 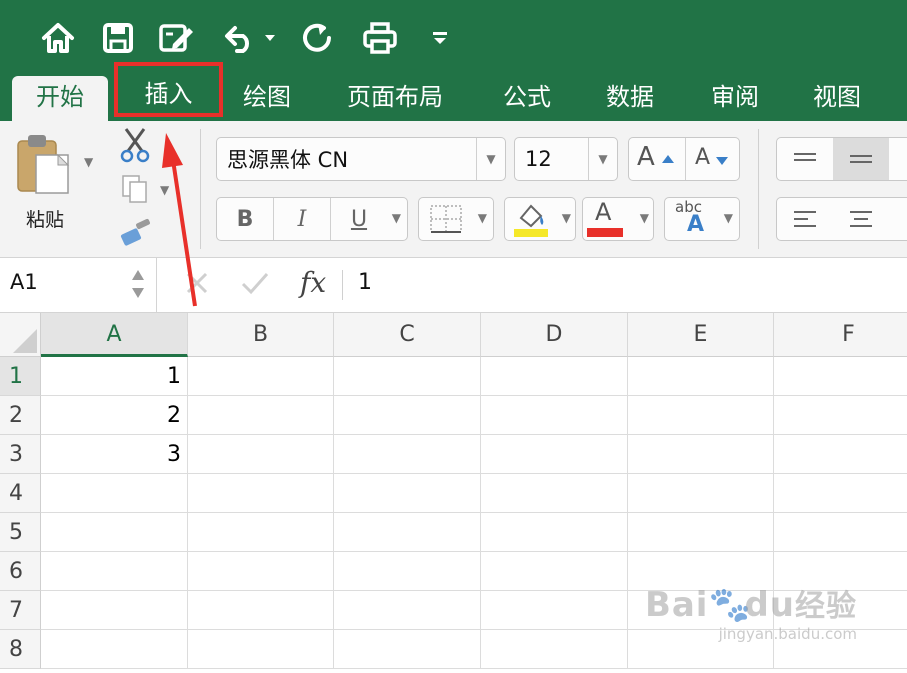 I want to click on row-header-6: 6, so click(x=20, y=571).